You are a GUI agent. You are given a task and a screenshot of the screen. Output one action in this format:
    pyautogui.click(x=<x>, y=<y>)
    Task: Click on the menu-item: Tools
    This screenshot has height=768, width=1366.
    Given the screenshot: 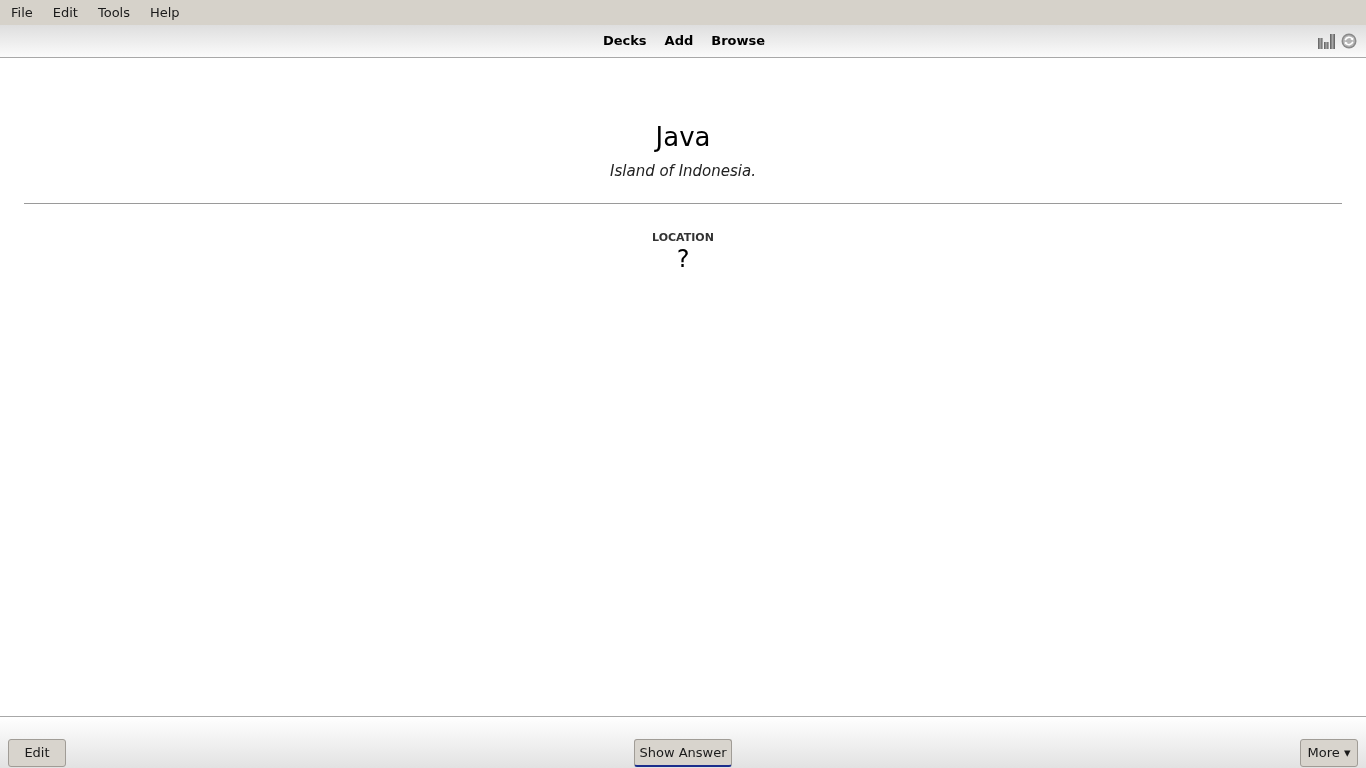 What is the action you would take?
    pyautogui.click(x=113, y=12)
    